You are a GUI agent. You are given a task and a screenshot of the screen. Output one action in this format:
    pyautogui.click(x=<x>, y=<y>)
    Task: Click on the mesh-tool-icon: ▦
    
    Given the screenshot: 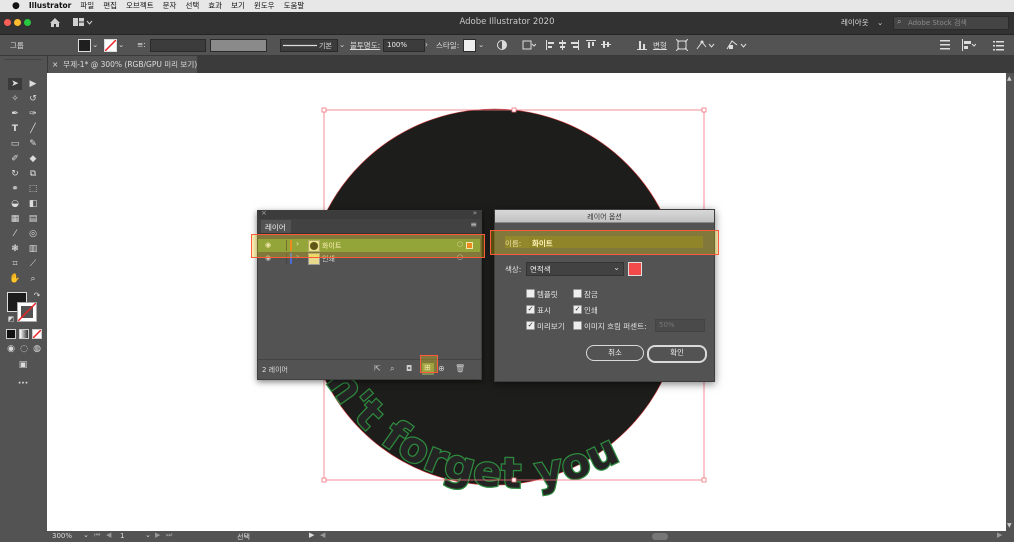 What is the action you would take?
    pyautogui.click(x=15, y=219)
    